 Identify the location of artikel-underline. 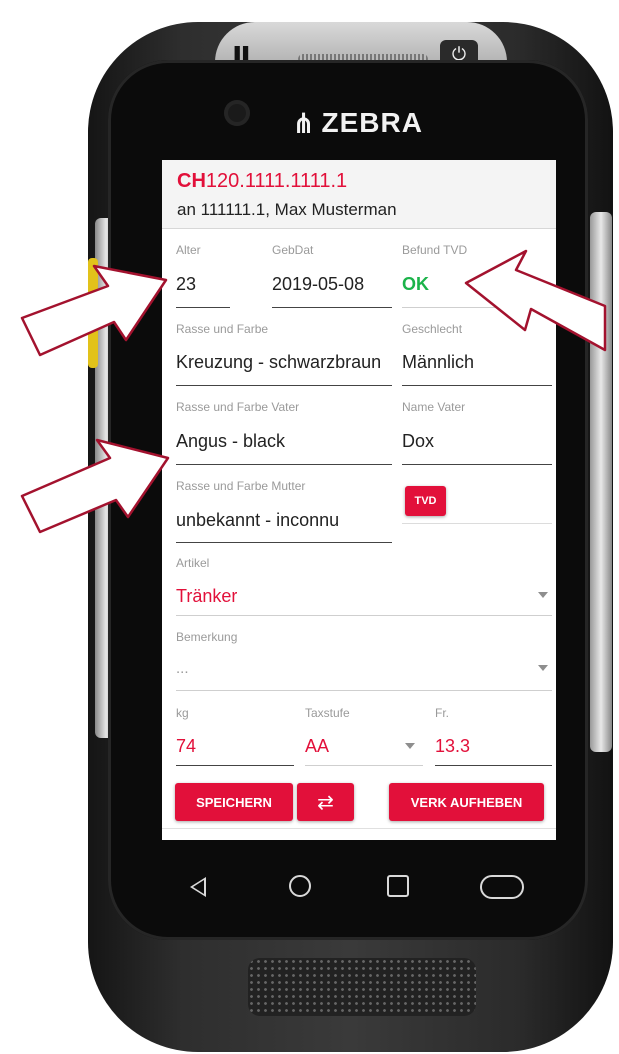
(364, 615).